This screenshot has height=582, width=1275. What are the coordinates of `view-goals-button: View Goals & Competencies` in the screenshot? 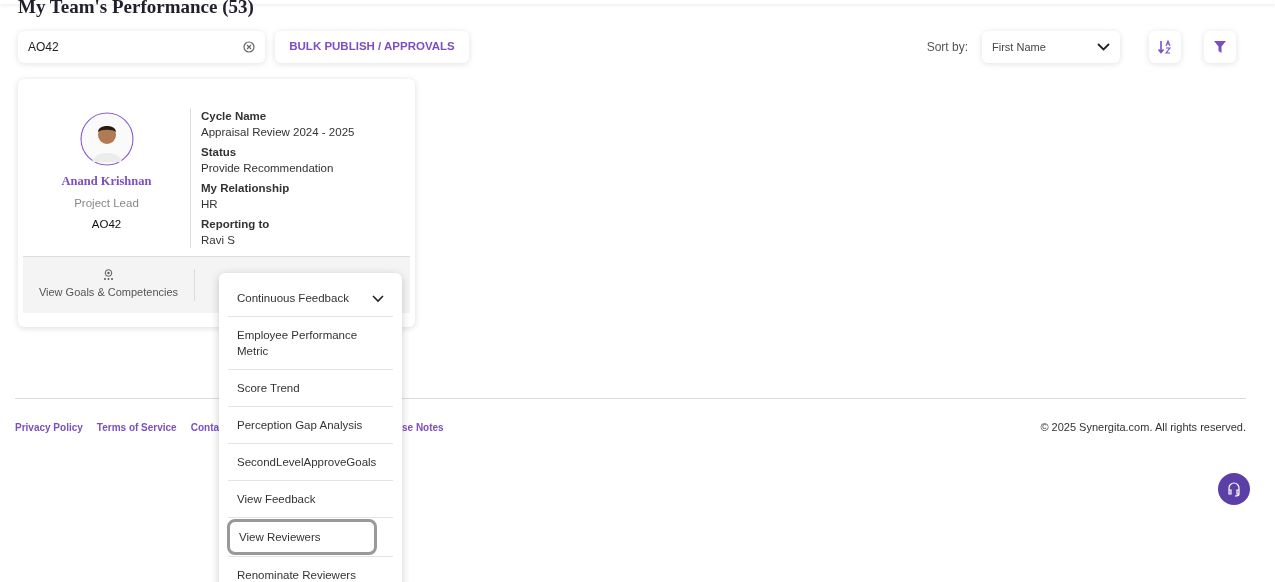 It's located at (109, 285).